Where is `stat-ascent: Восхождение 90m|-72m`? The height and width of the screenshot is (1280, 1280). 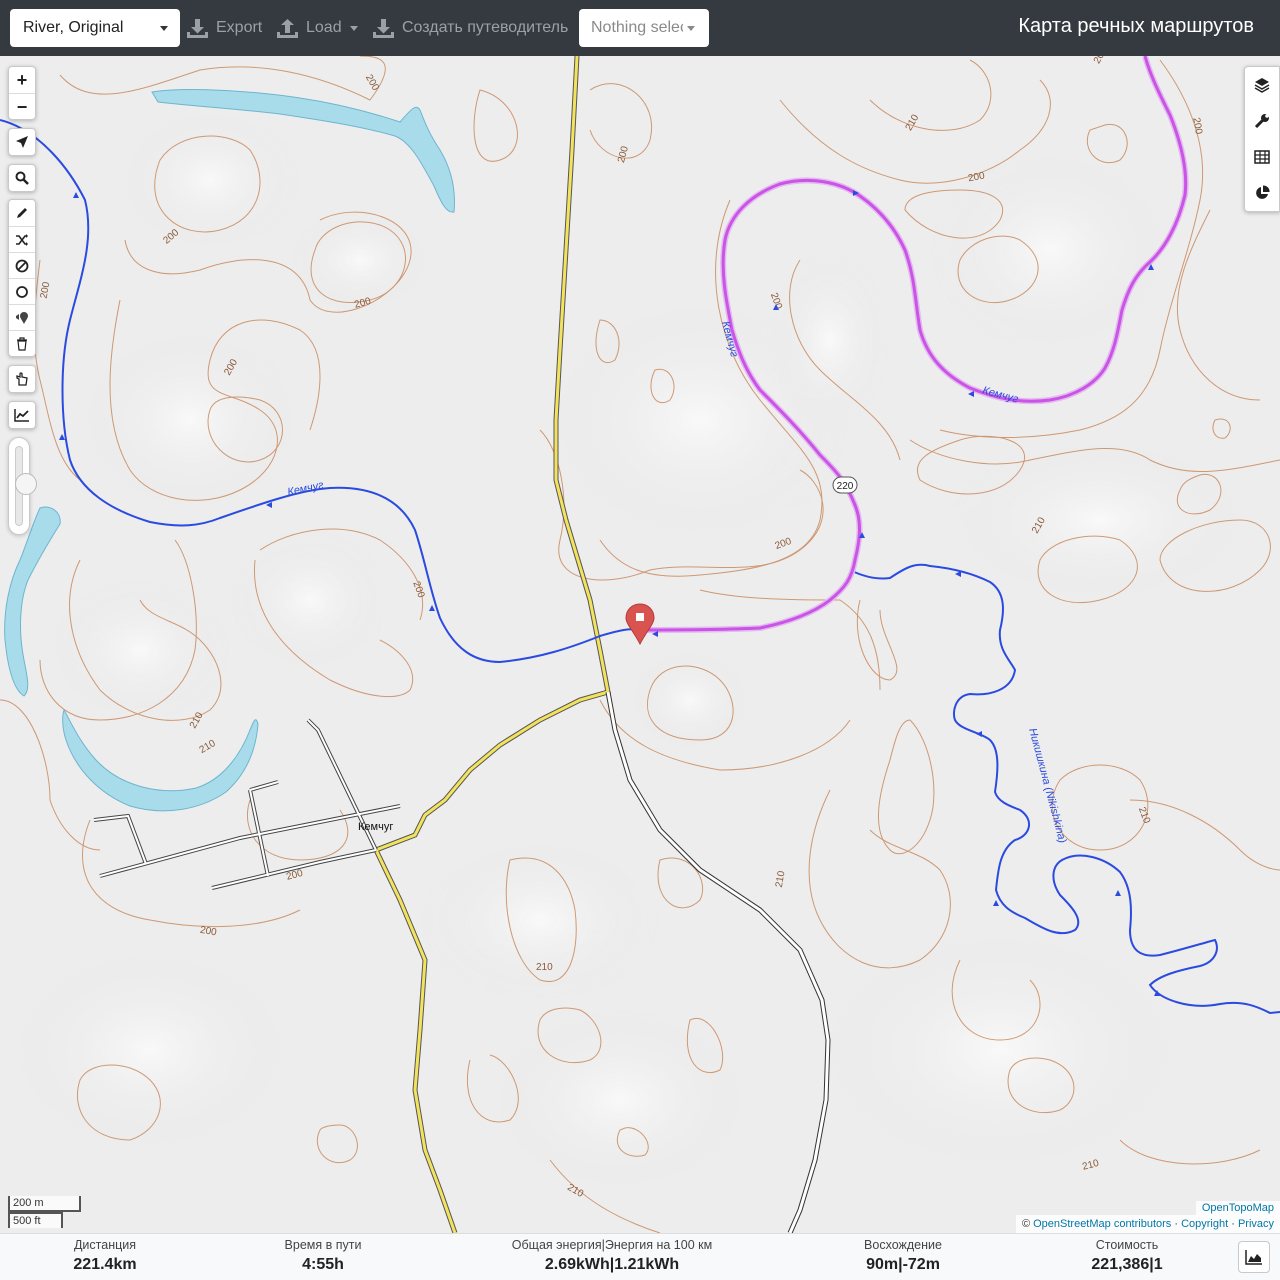 stat-ascent: Восхождение 90m|-72m is located at coordinates (903, 1257).